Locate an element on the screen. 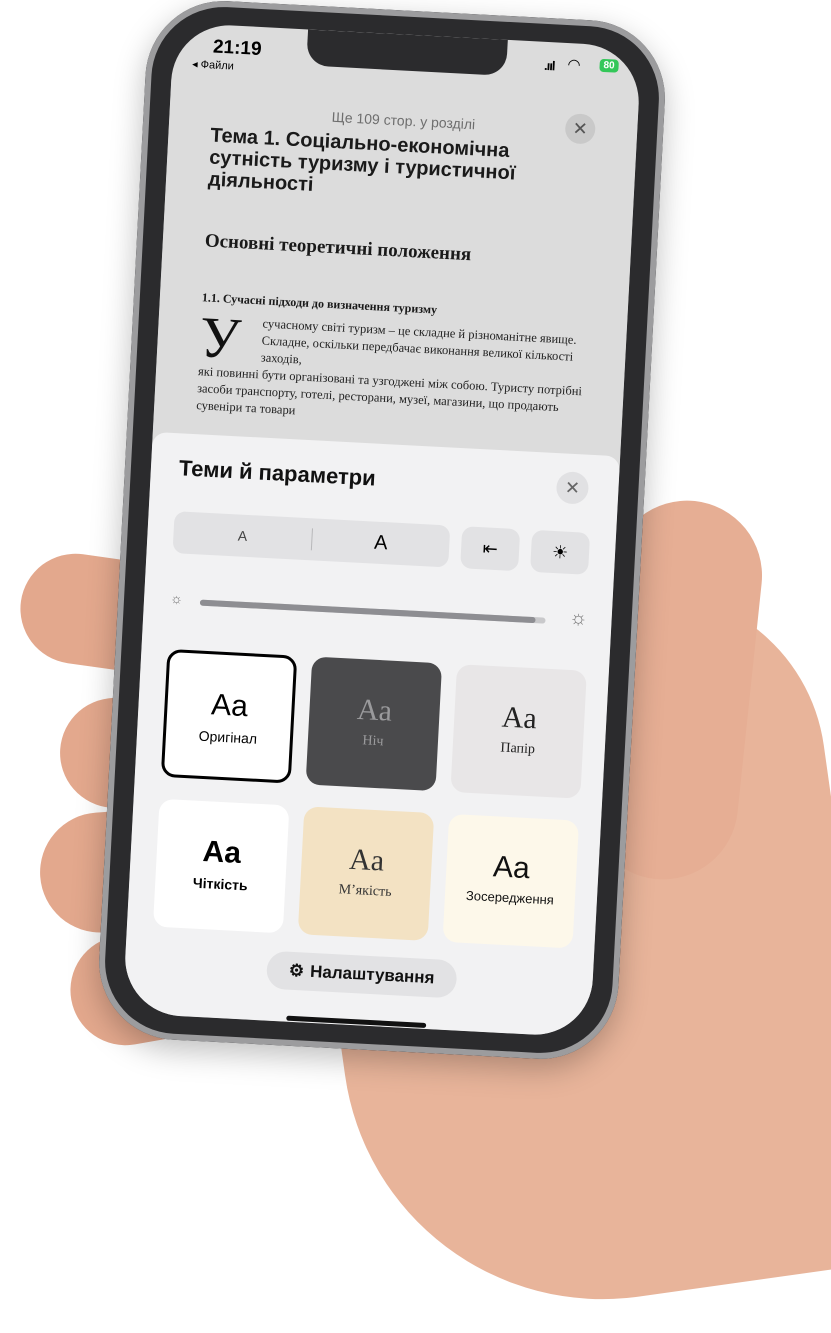 The image size is (831, 1333). decrease-font-button: A is located at coordinates (243, 535).